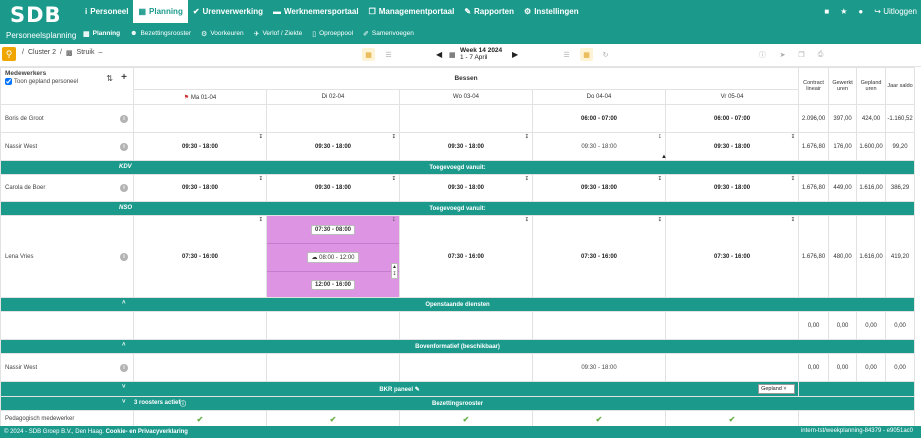  Describe the element at coordinates (39, 22) in the screenshot. I see `app-logo: SDB Personeelsplanning` at that location.